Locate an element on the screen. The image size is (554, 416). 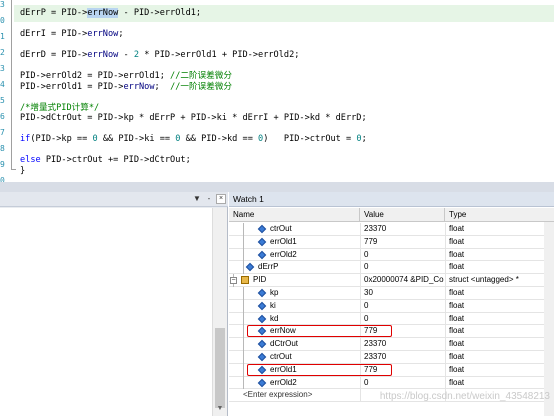
line-number: 4 is located at coordinates (2, 84).